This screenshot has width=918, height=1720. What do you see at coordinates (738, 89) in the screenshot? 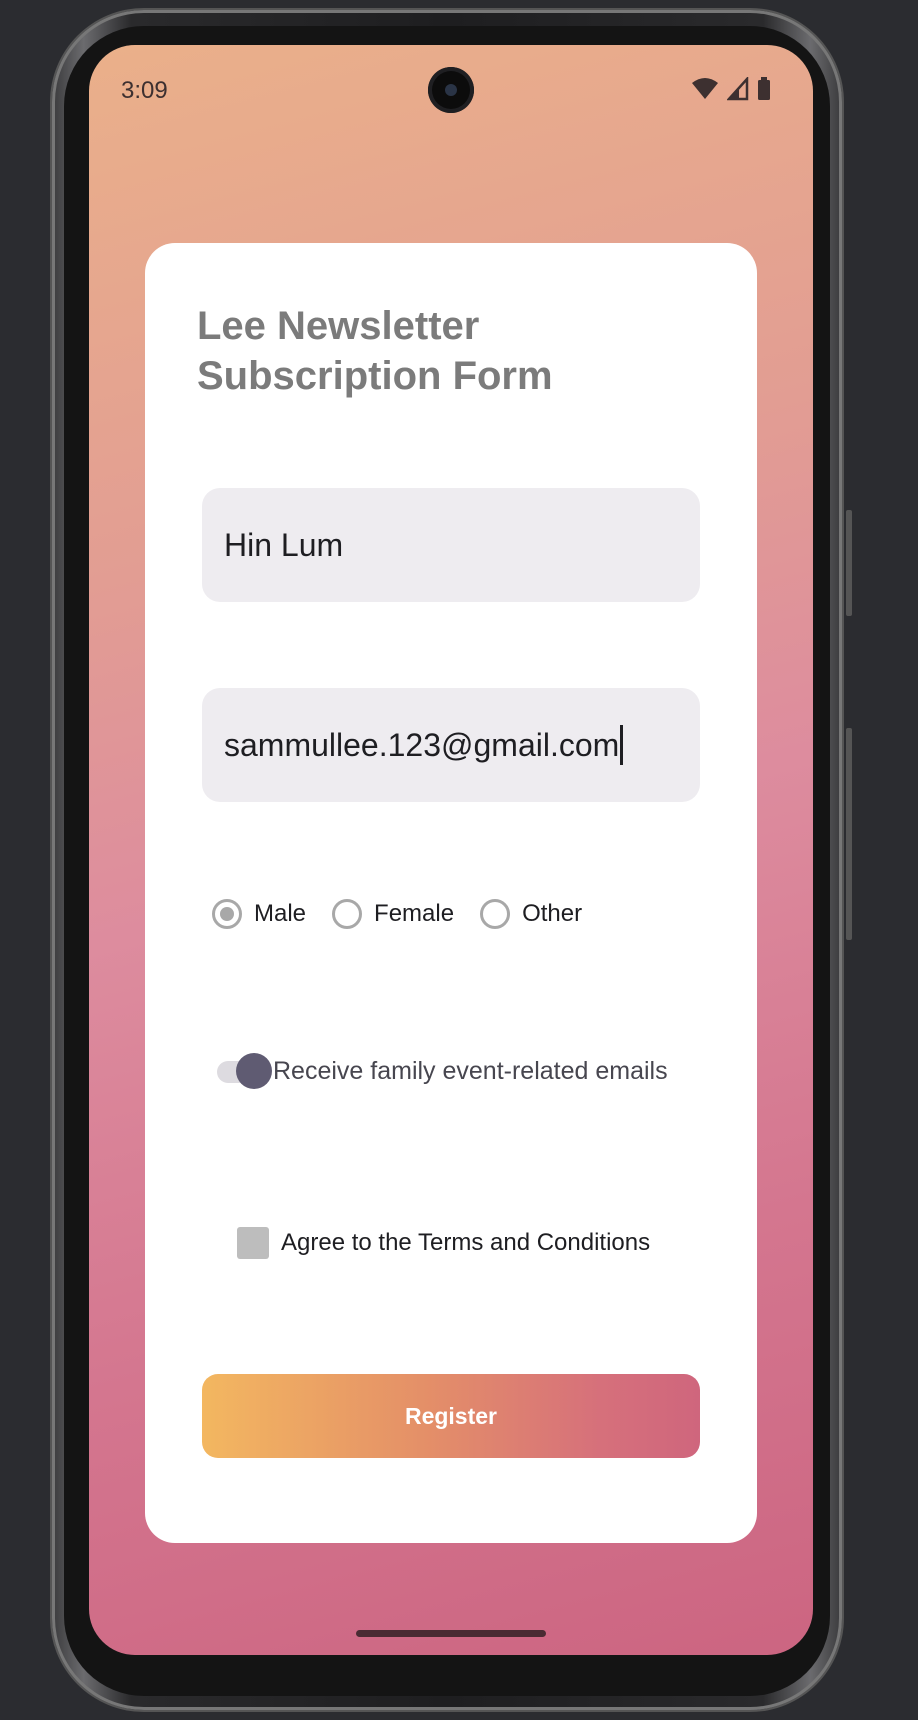
I see `cellular-signal-icon` at bounding box center [738, 89].